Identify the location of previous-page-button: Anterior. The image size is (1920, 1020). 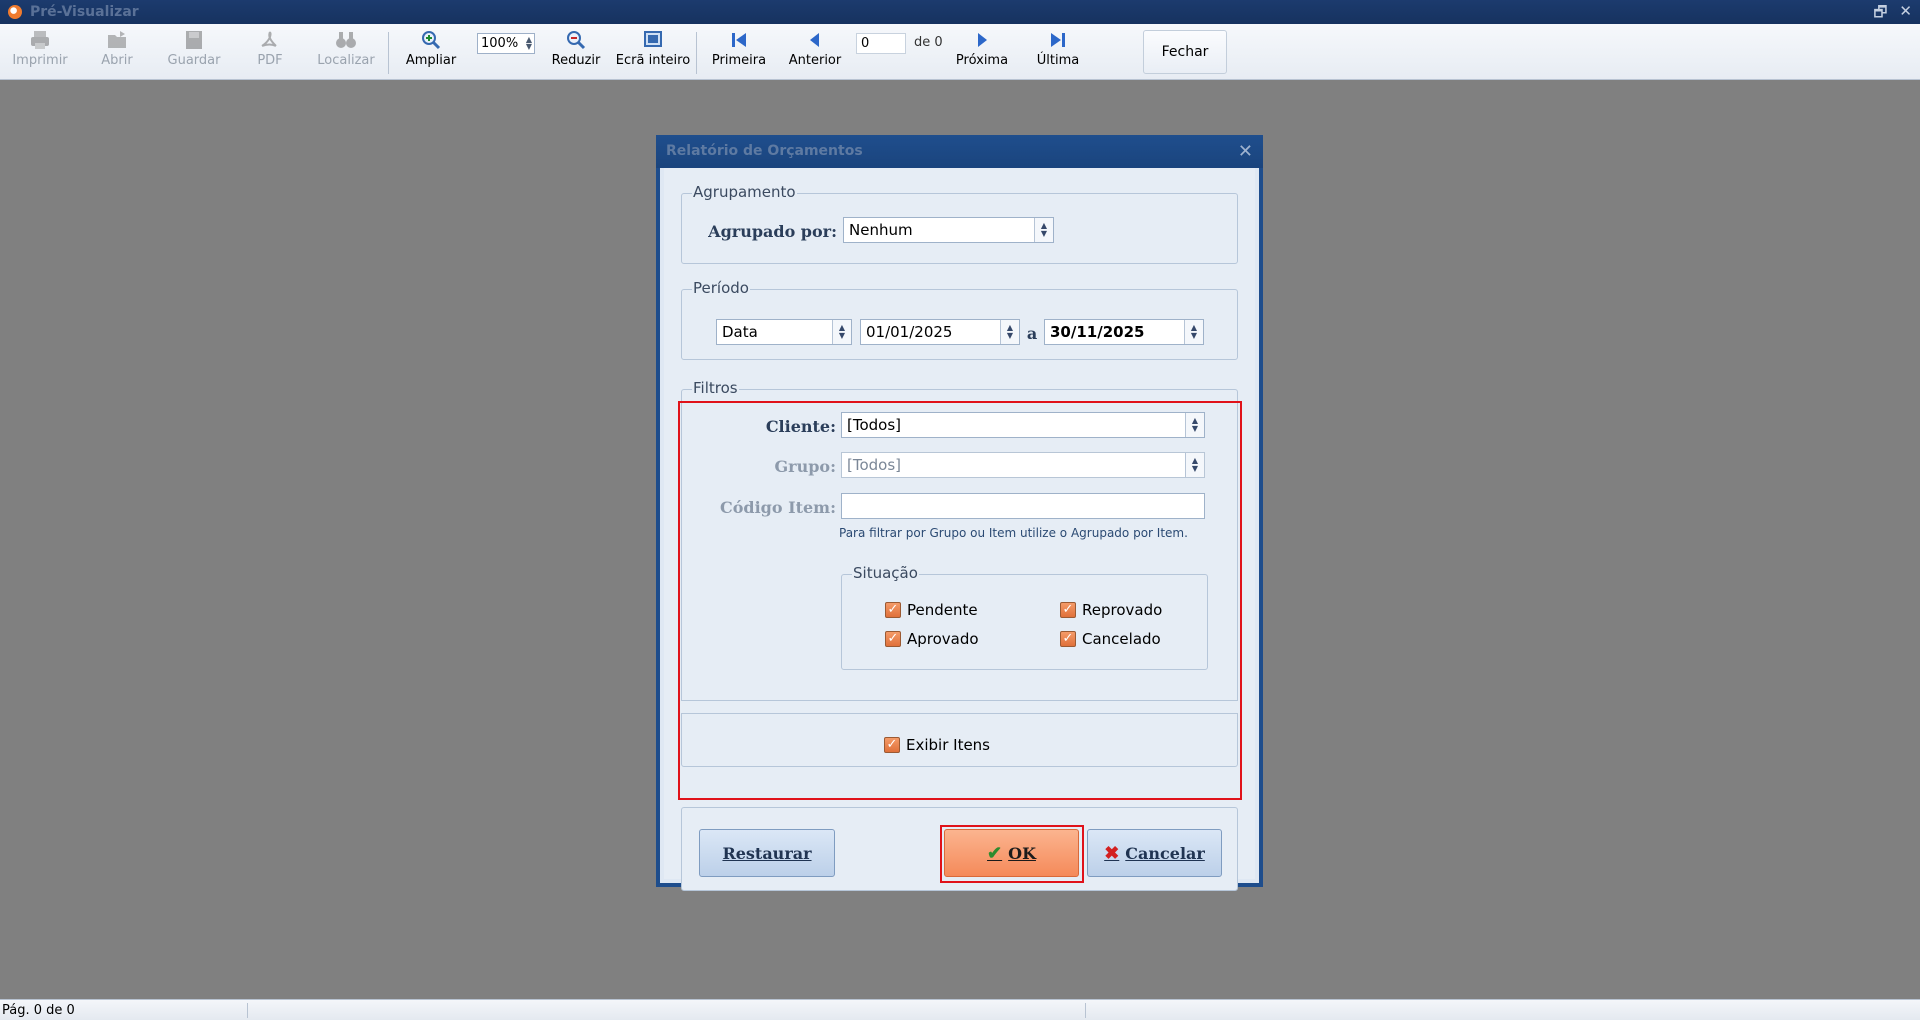
(815, 49).